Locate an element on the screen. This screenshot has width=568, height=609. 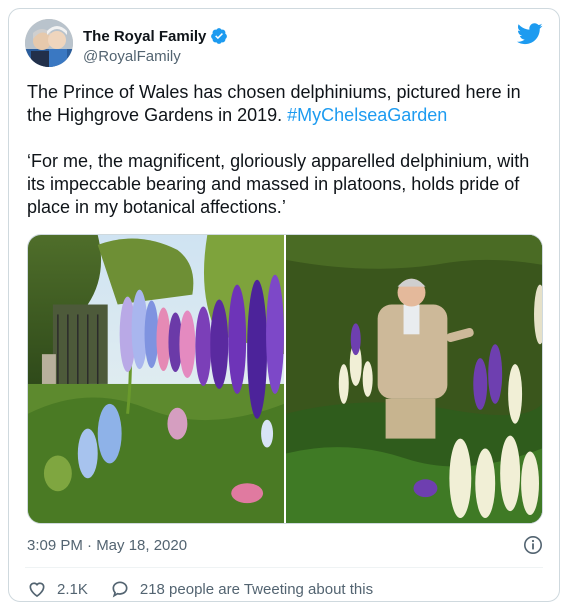
conversation-link: 218 people are Tweeting about this is located at coordinates (241, 589).